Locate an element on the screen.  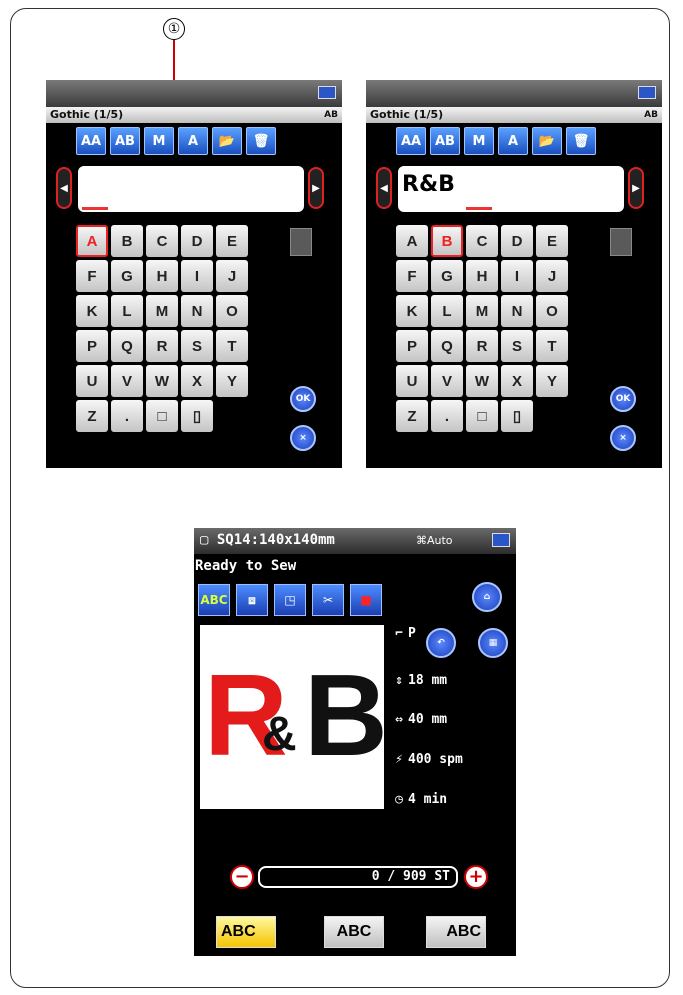
folder-icon: 📂 is located at coordinates (547, 141).